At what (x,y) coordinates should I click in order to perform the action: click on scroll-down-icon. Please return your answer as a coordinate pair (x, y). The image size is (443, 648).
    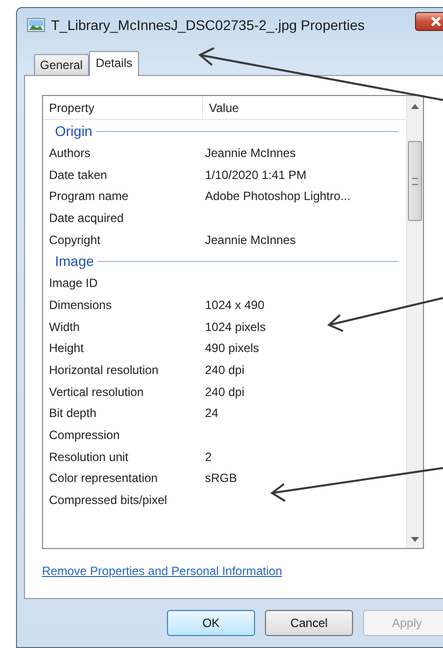
    Looking at the image, I should click on (415, 539).